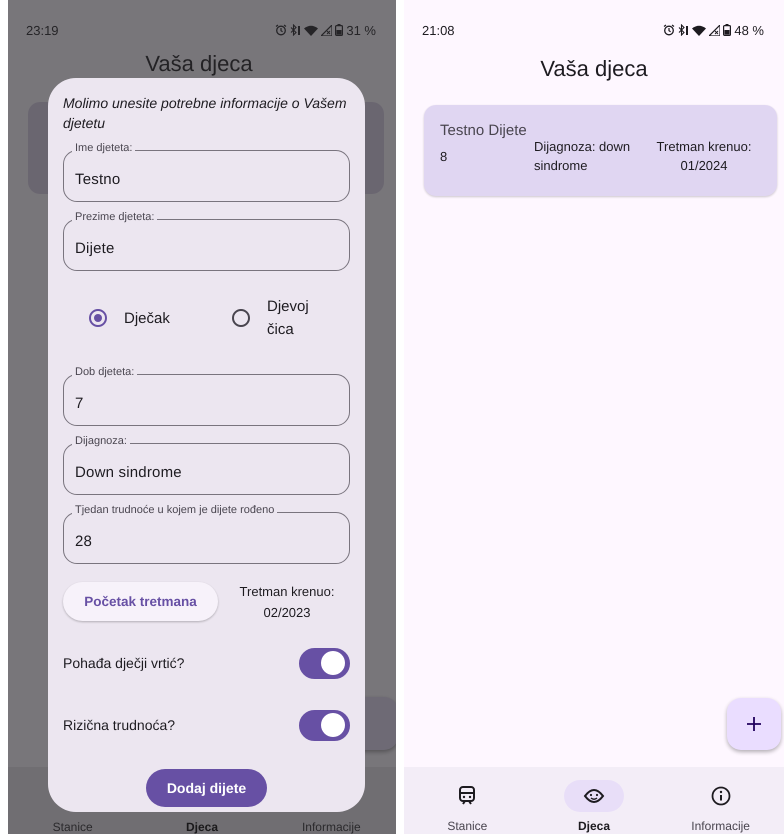  Describe the element at coordinates (205, 113) in the screenshot. I see `dialog-intro: Molimo unesite potrebne informacije o Vašem djetetu` at that location.